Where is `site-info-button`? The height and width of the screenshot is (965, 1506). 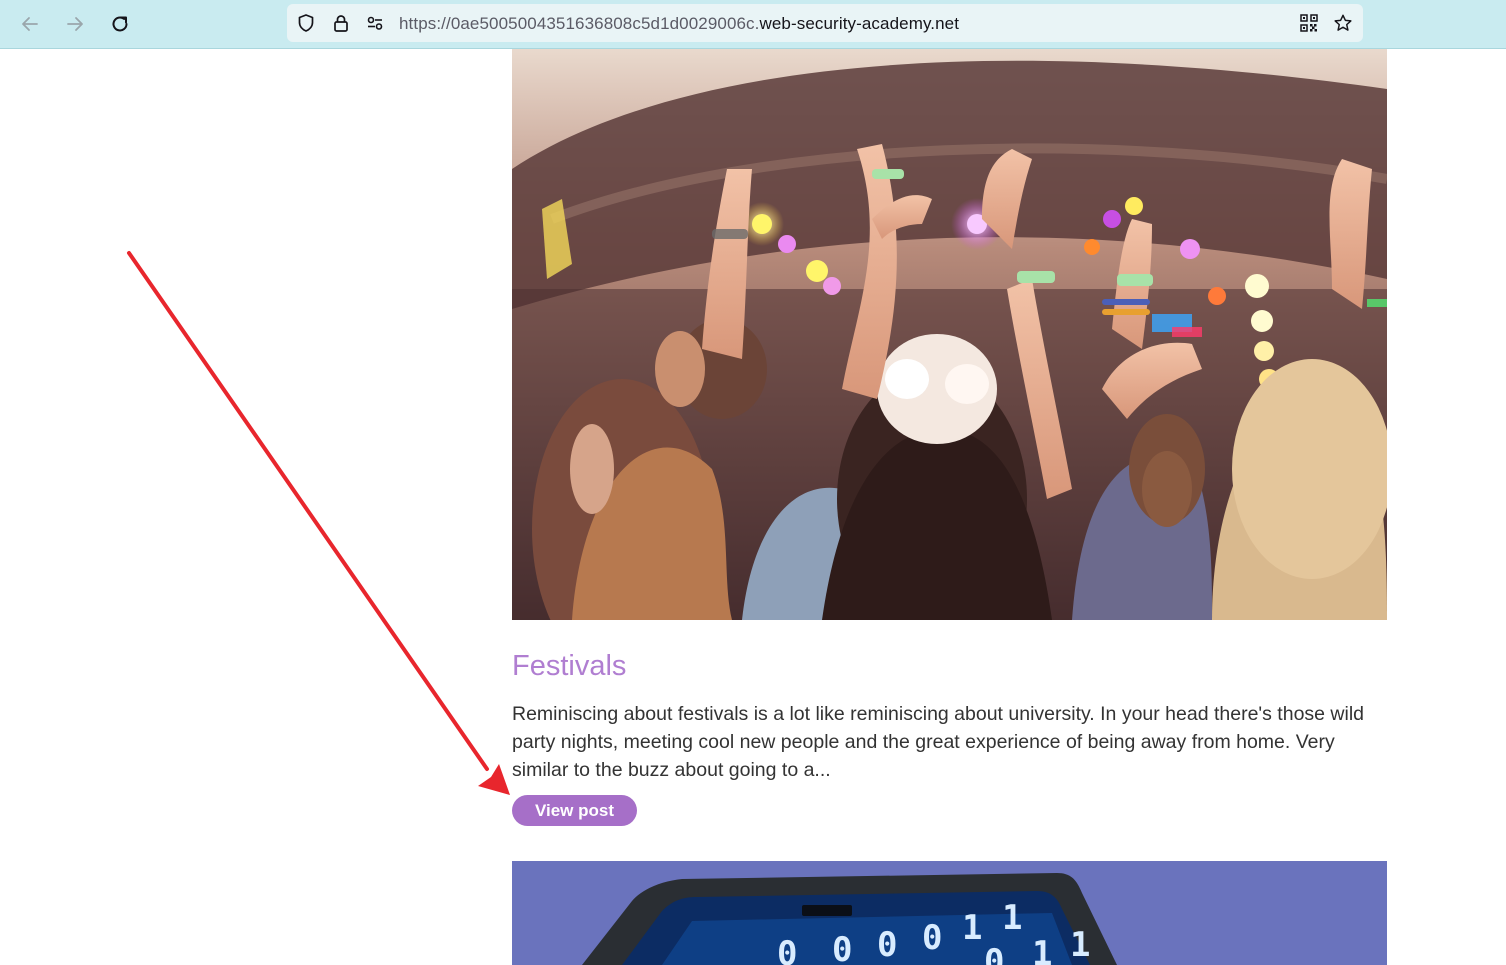
site-info-button is located at coordinates (341, 23).